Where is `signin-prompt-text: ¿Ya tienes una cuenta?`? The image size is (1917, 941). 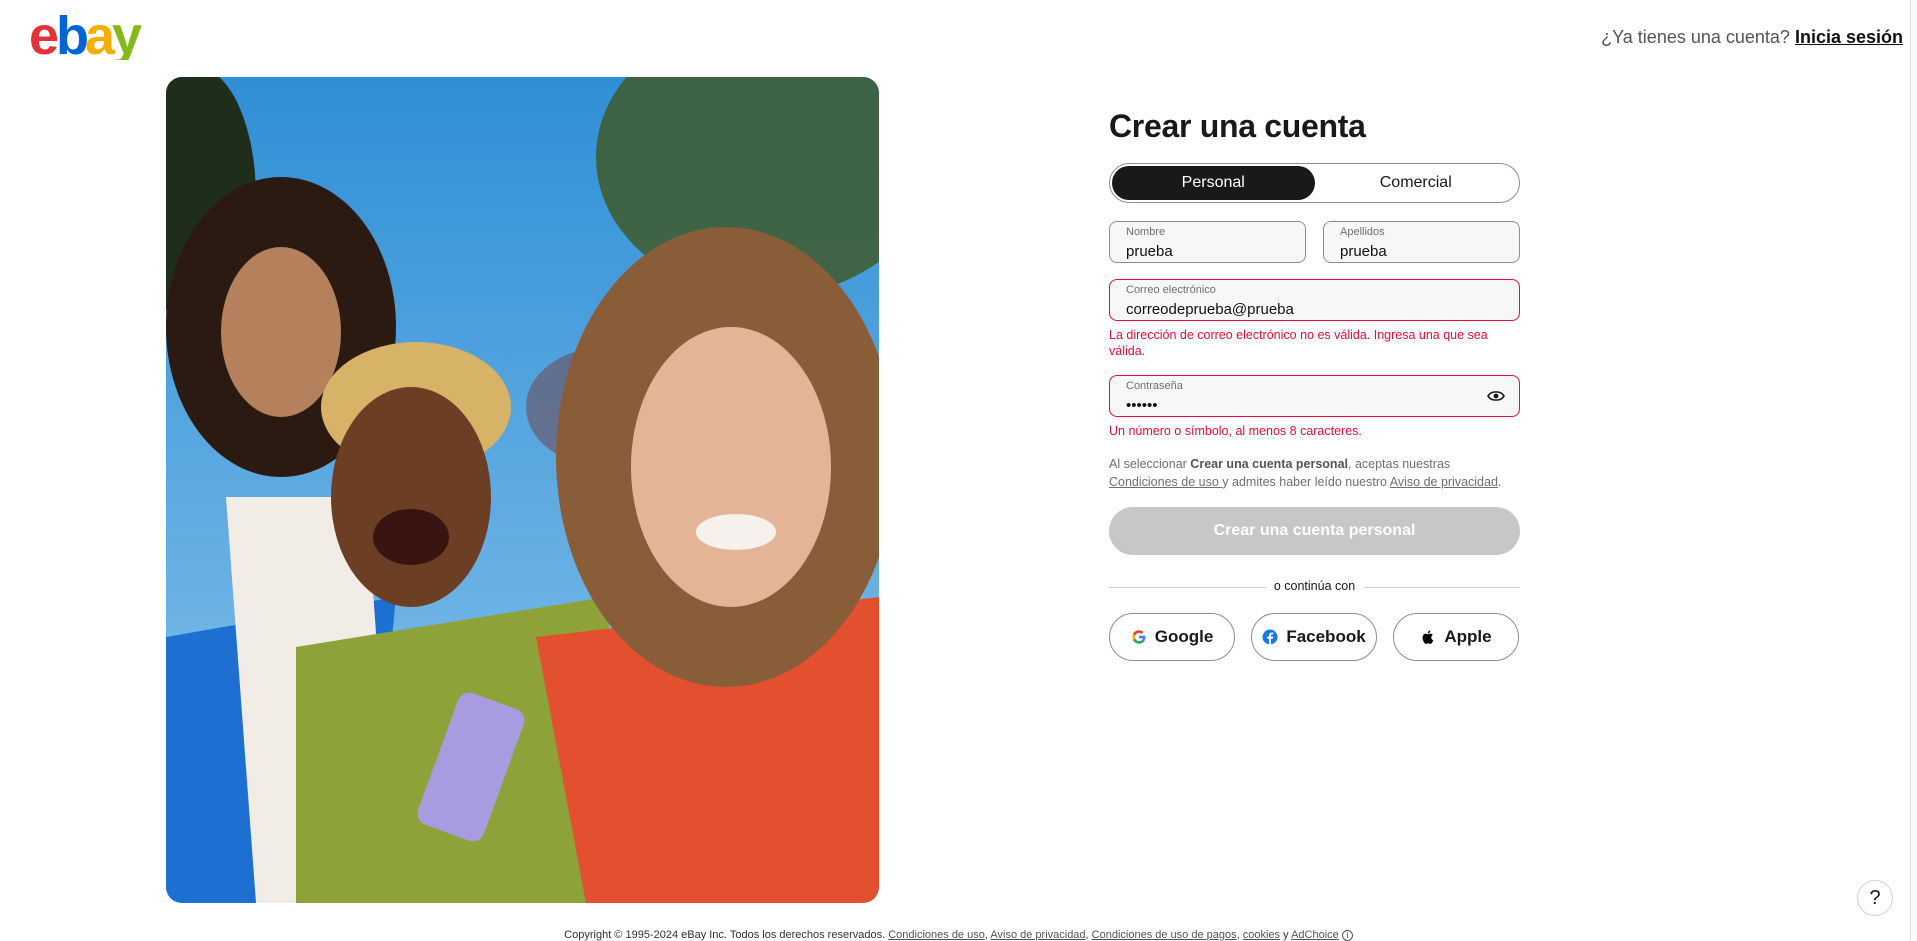 signin-prompt-text: ¿Ya tienes una cuenta? is located at coordinates (1695, 37).